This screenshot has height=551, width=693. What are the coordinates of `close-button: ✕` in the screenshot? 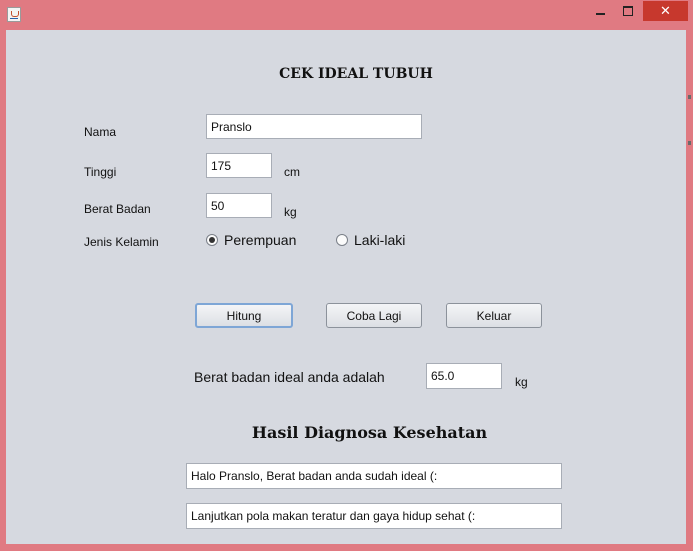 It's located at (665, 11).